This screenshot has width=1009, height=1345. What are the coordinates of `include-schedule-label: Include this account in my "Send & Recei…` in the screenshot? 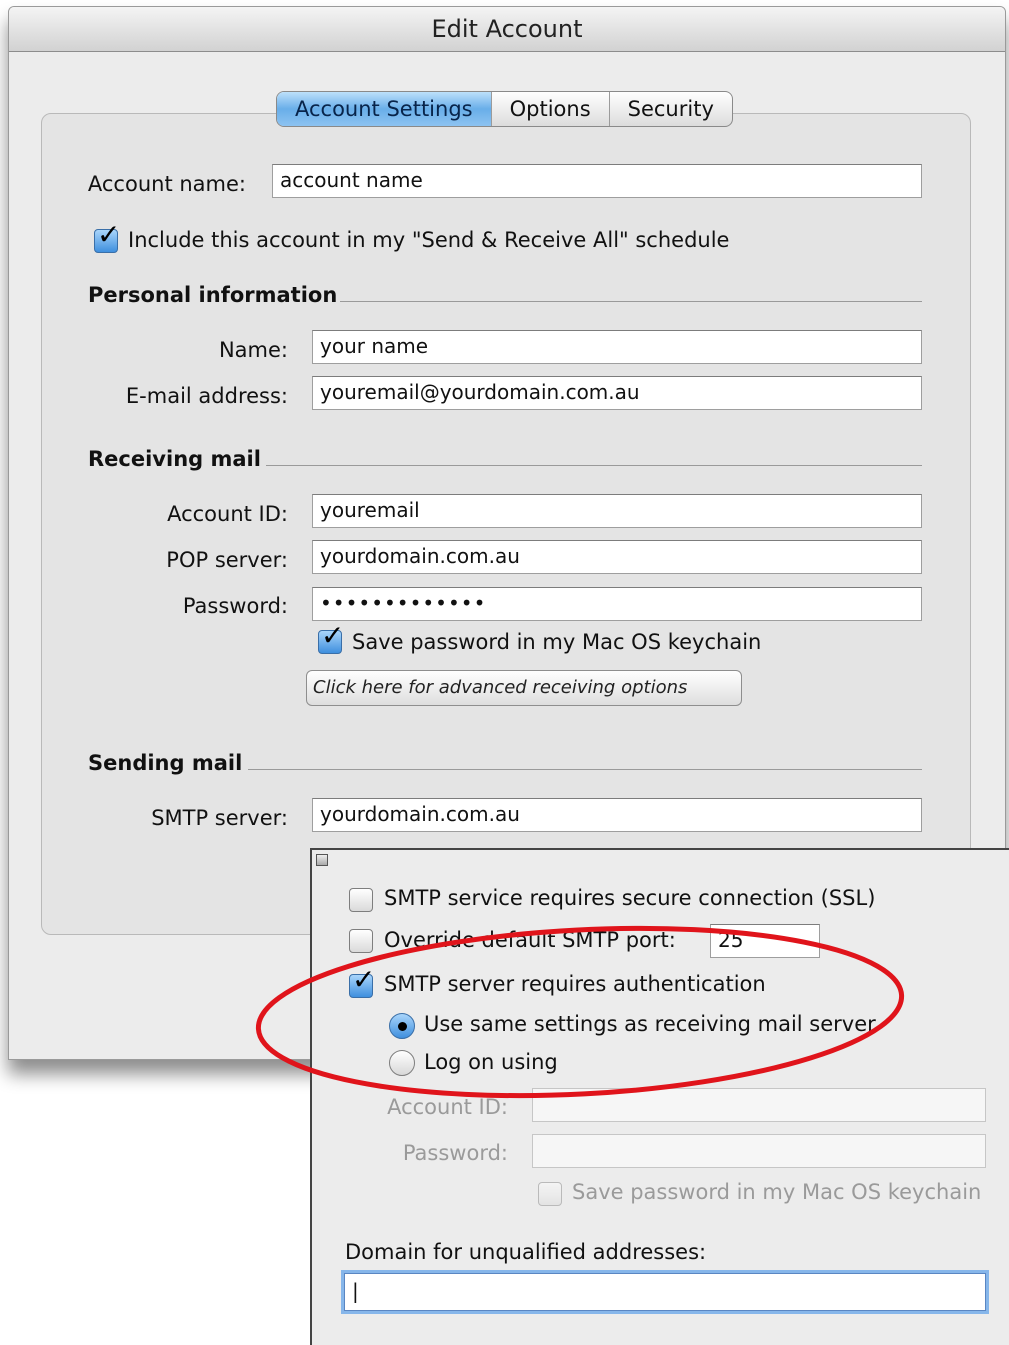 It's located at (429, 240).